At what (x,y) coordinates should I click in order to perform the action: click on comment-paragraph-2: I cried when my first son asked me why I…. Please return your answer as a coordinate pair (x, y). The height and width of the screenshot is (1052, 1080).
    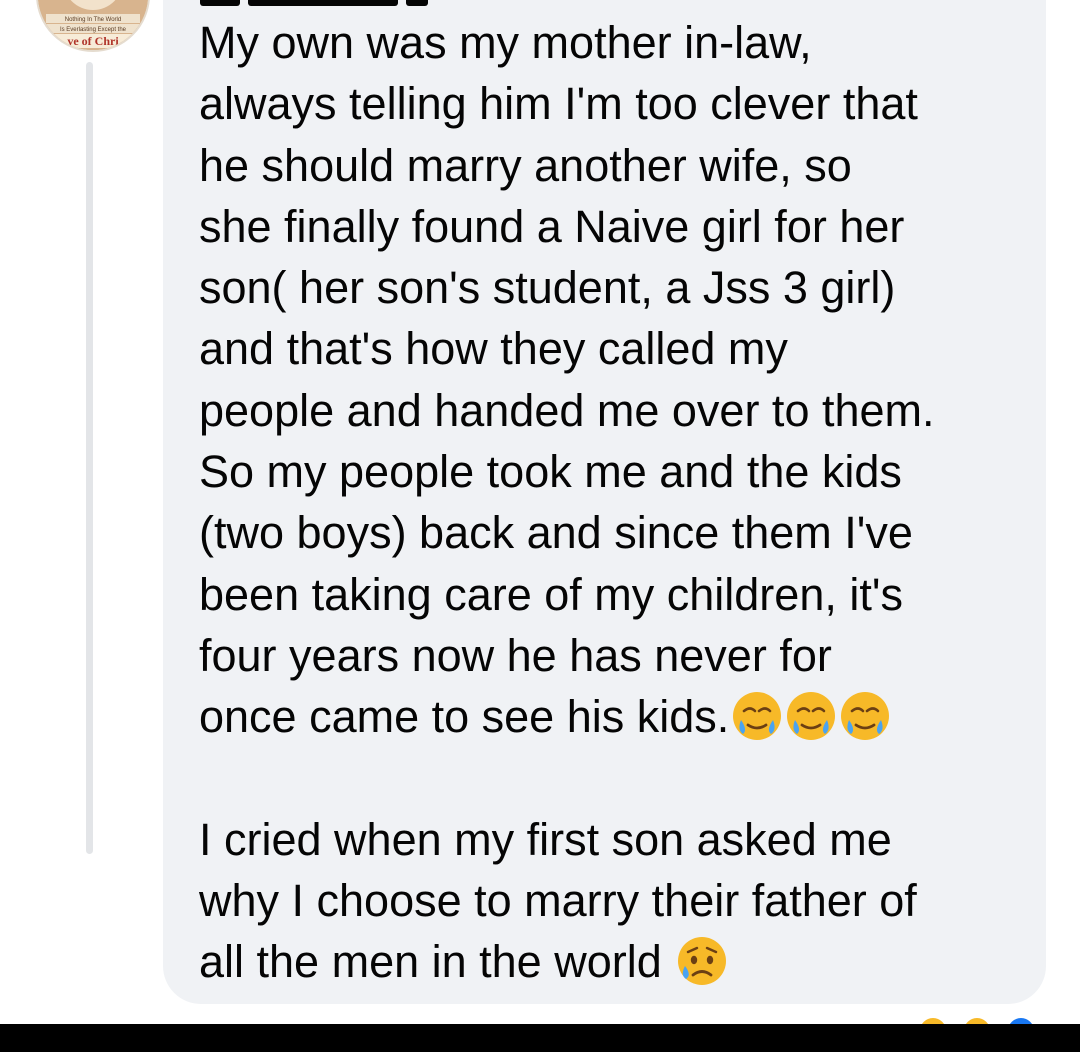
    Looking at the image, I should click on (616, 901).